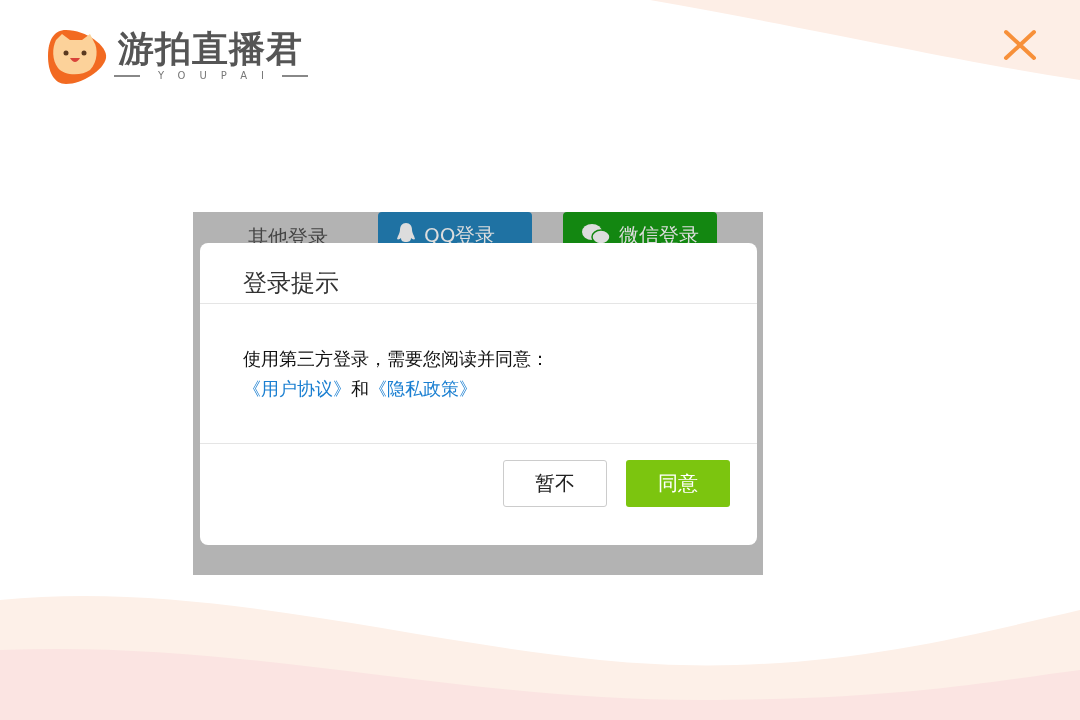  Describe the element at coordinates (291, 283) in the screenshot. I see `dialog-title: 登录提示` at that location.